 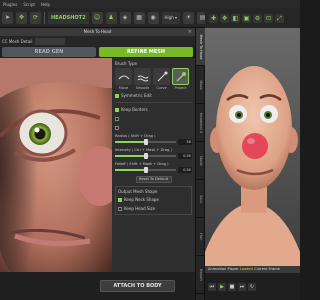 I want to click on close-icon: ×, so click(x=190, y=32).